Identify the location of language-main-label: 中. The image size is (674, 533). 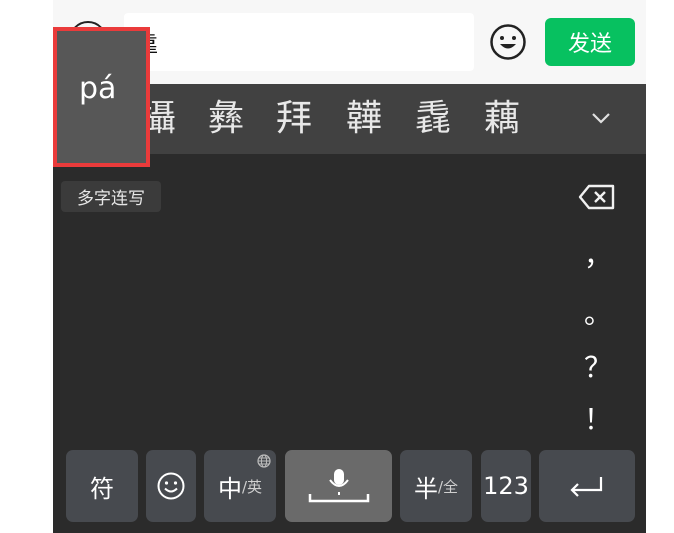
(229, 488).